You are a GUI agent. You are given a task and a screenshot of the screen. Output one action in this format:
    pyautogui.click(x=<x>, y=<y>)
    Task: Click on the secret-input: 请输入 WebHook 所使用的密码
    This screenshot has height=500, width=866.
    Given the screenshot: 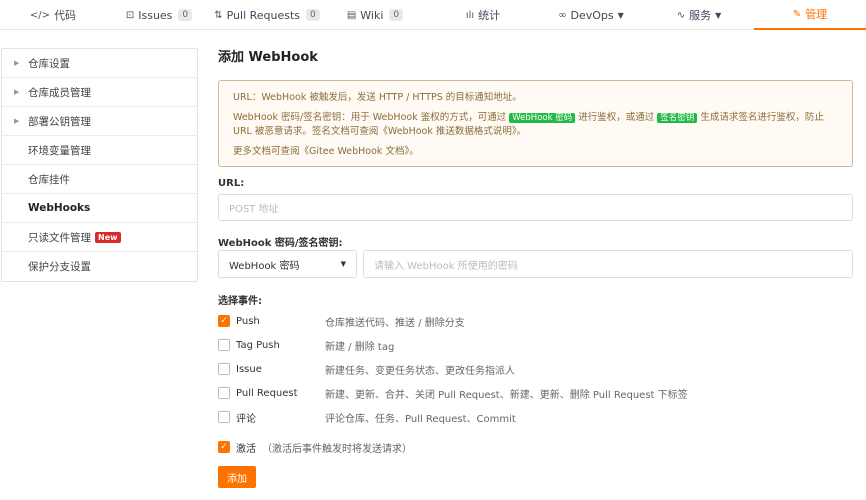 What is the action you would take?
    pyautogui.click(x=608, y=264)
    